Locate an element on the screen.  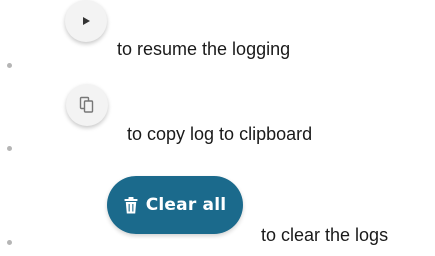
clear-all-label: Clear all is located at coordinates (186, 205).